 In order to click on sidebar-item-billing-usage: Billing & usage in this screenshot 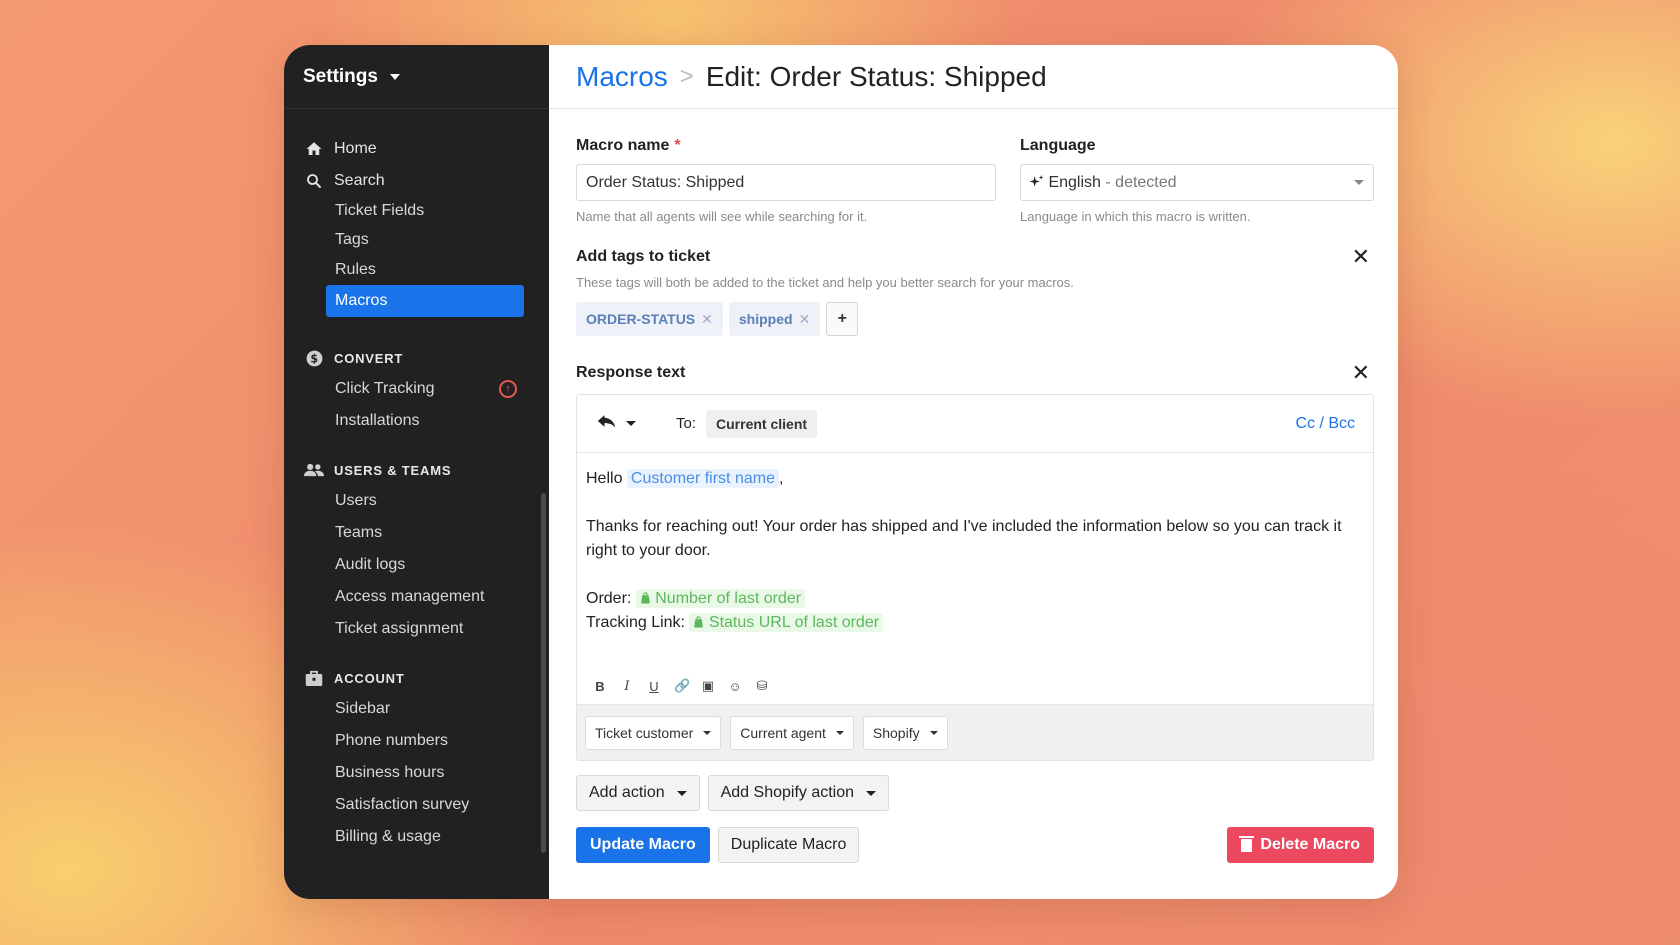, I will do `click(416, 837)`.